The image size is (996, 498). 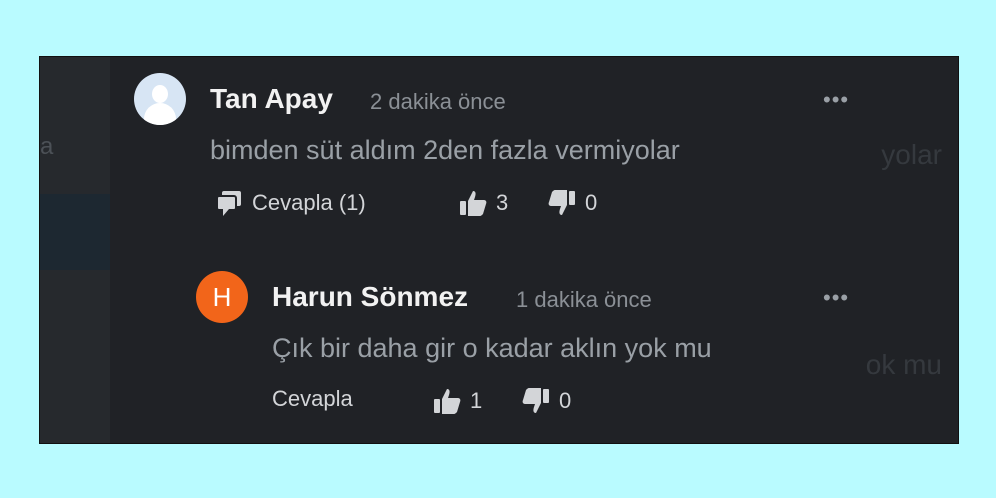 What do you see at coordinates (309, 202) in the screenshot?
I see `reply-label: Cevapla (1)` at bounding box center [309, 202].